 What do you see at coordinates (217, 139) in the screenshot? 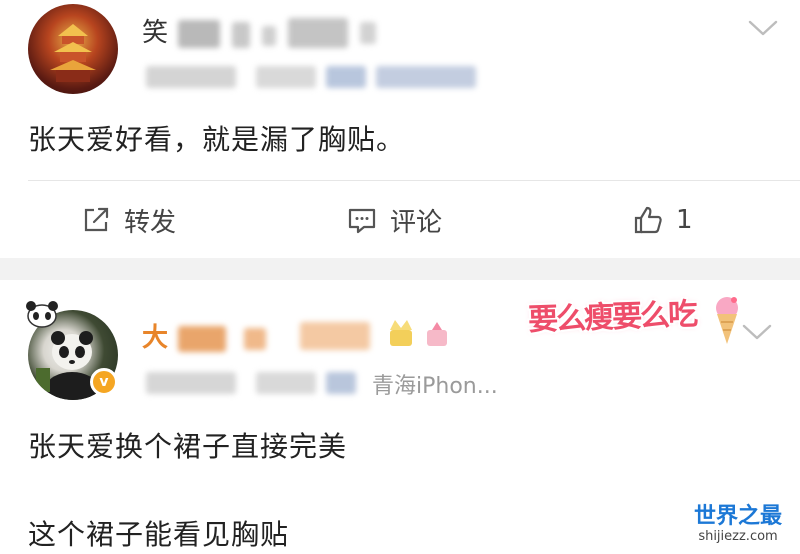
I see `comment-text: 张天爱好看，就是漏了胸贴。` at bounding box center [217, 139].